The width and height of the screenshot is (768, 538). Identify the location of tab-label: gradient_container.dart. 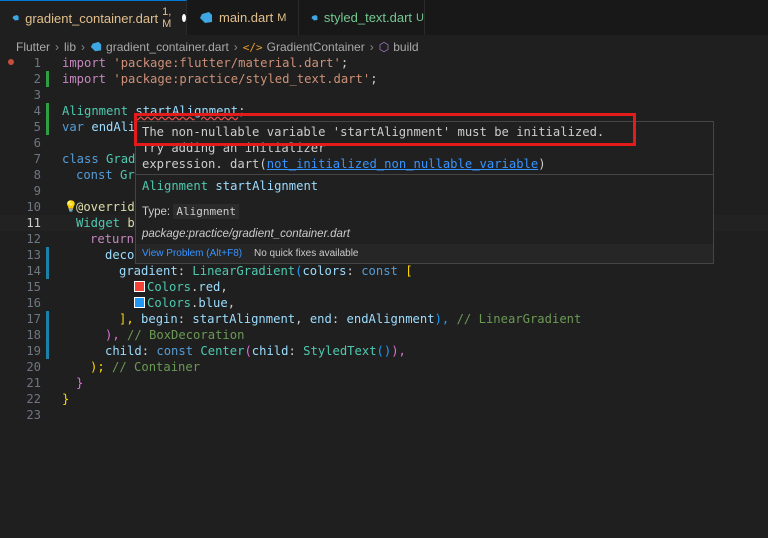
(92, 18).